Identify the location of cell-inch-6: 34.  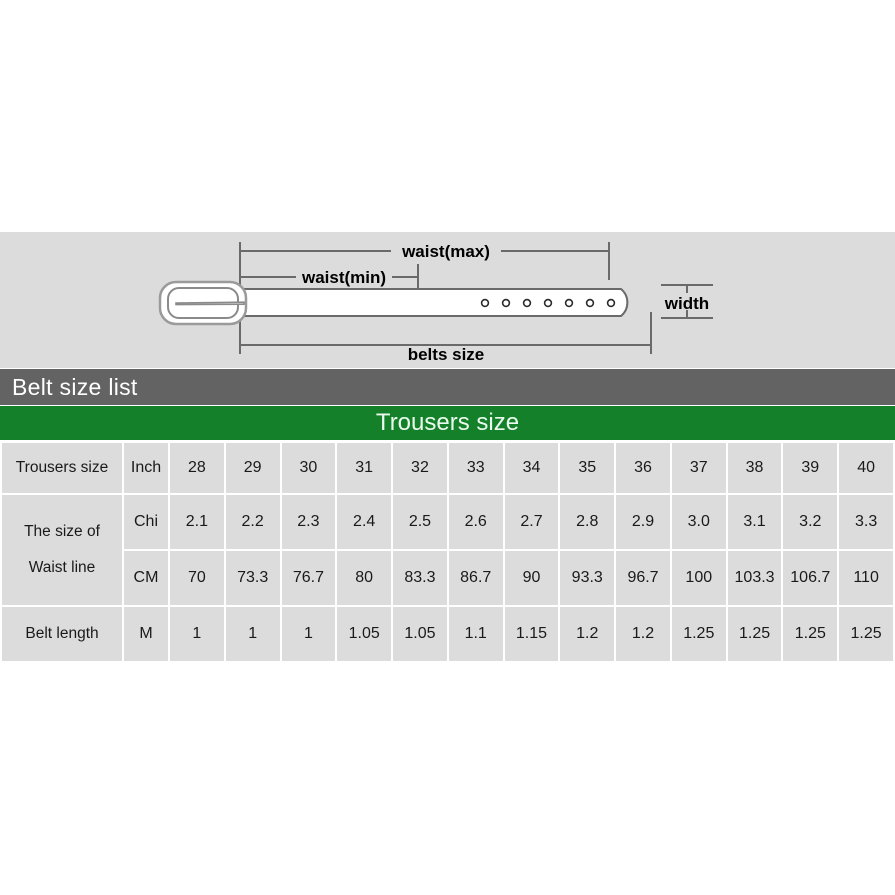
(531, 468).